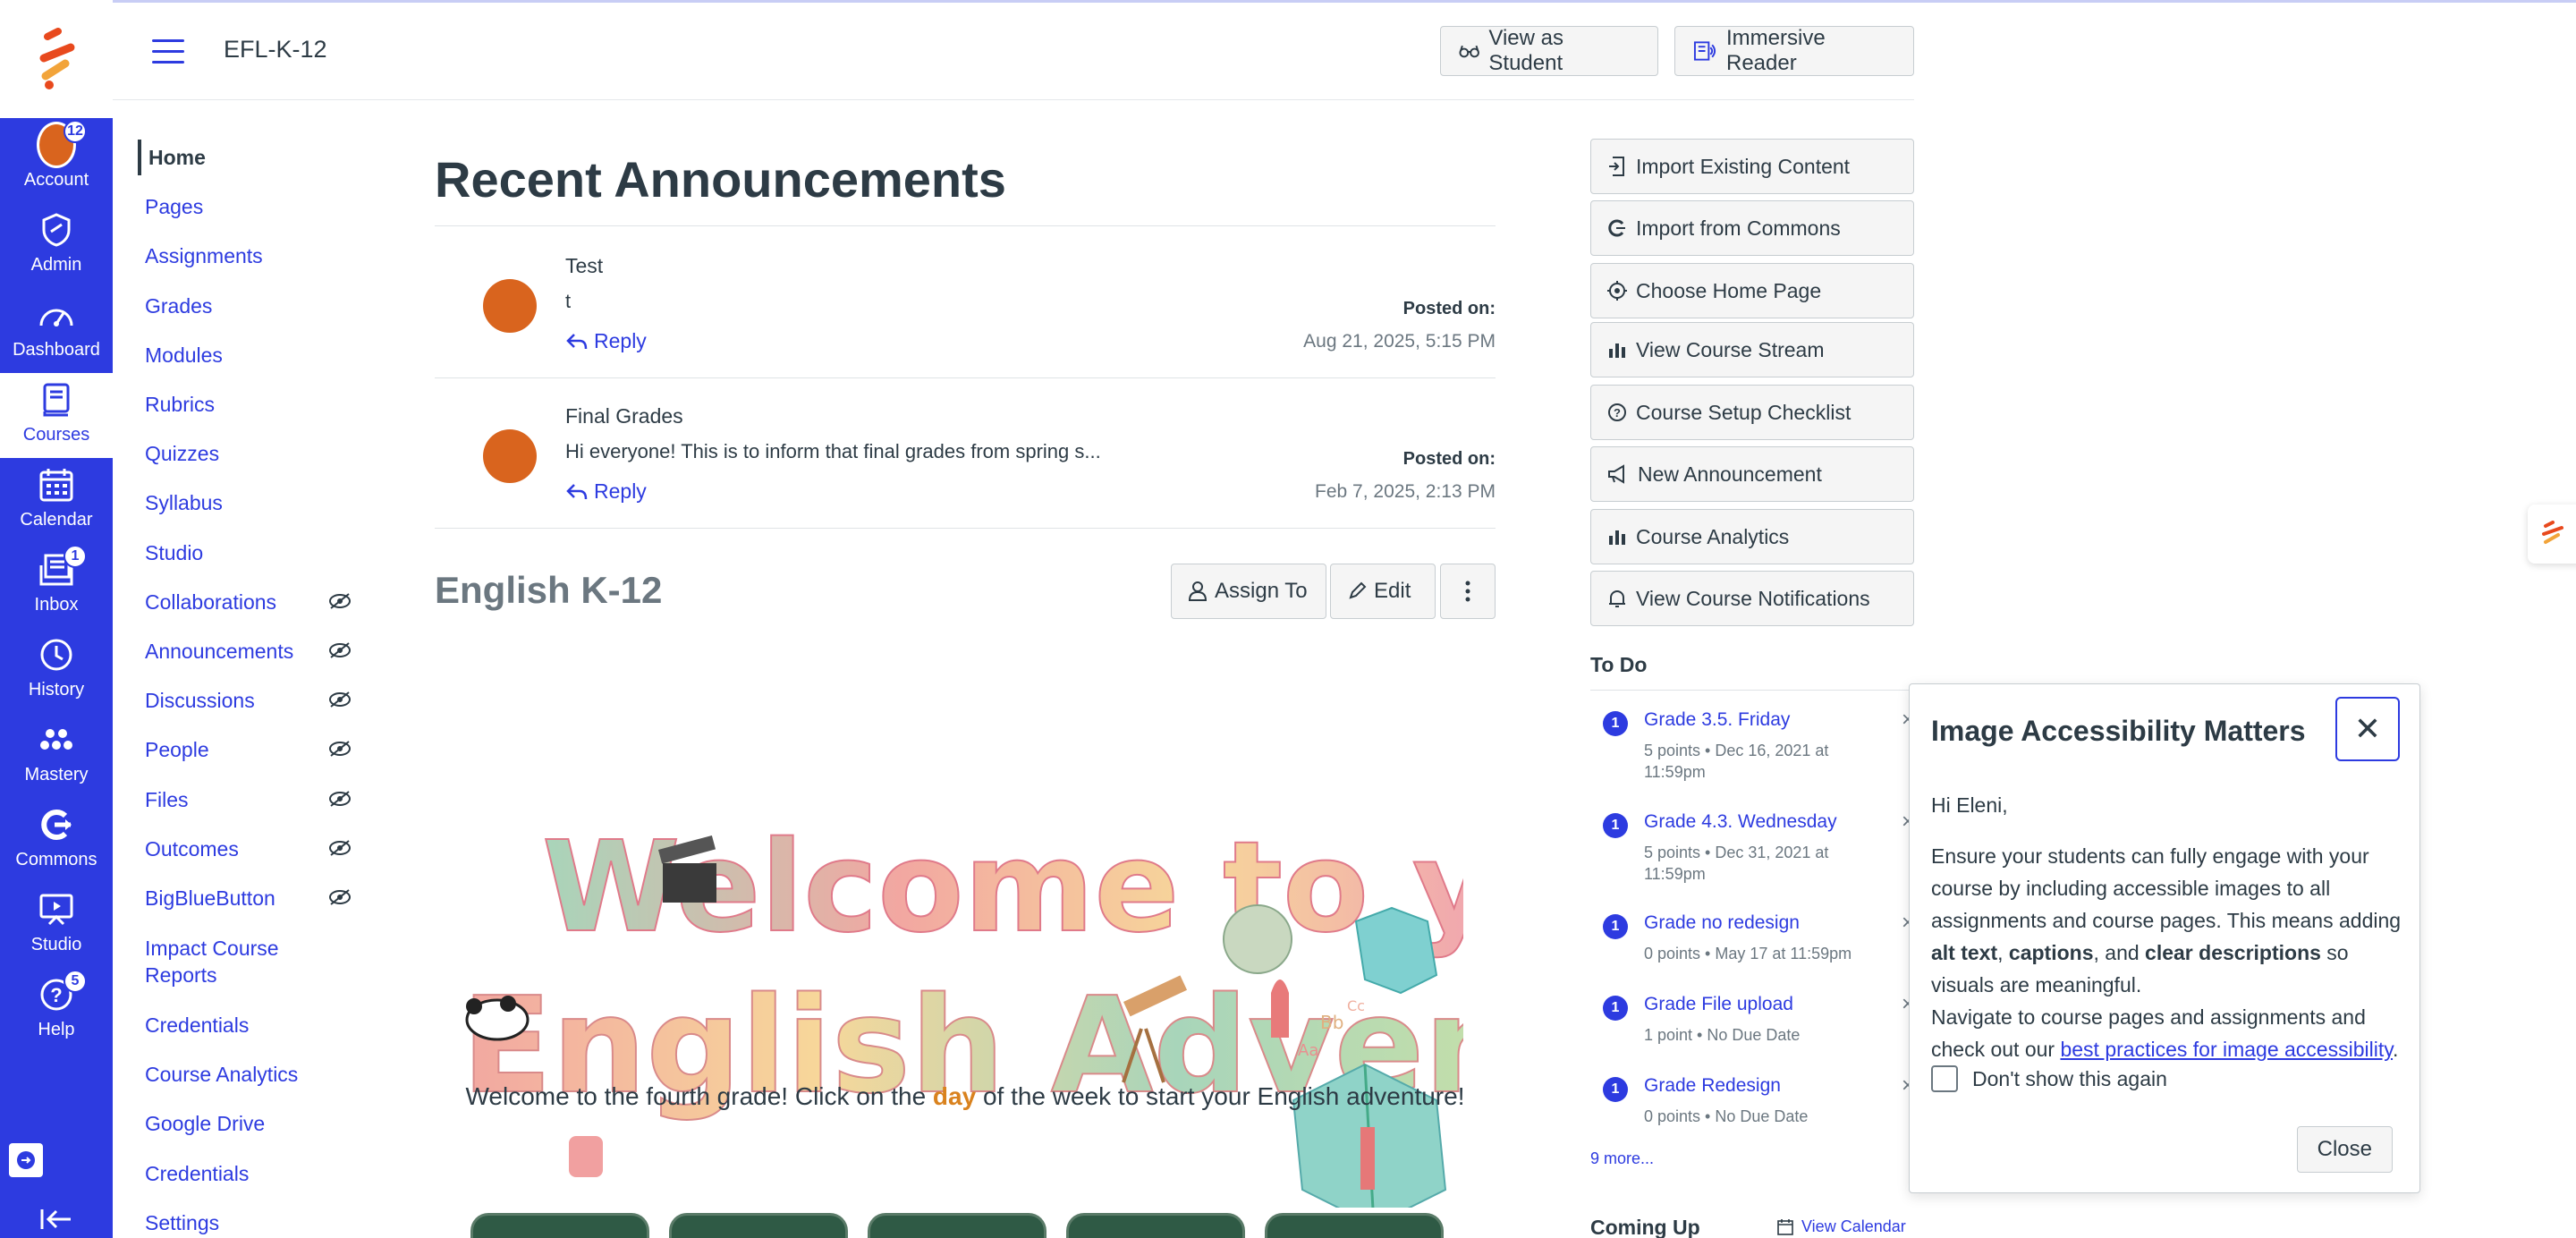 The height and width of the screenshot is (1238, 2576). Describe the element at coordinates (252, 1123) in the screenshot. I see `course-nav-google-drive: Google Drive` at that location.